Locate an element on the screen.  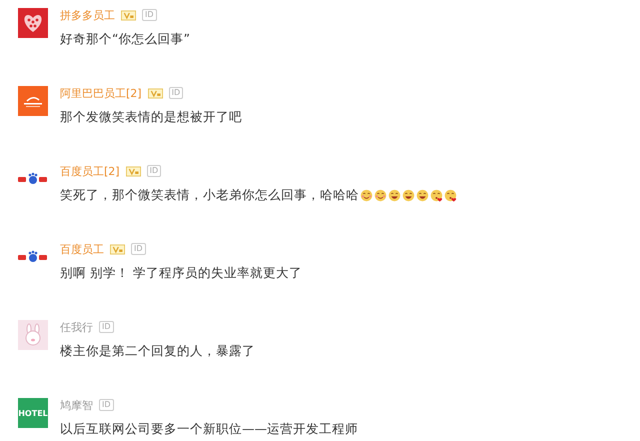
comment-text: 好奇那个“你怎么回事” is located at coordinates (125, 39).